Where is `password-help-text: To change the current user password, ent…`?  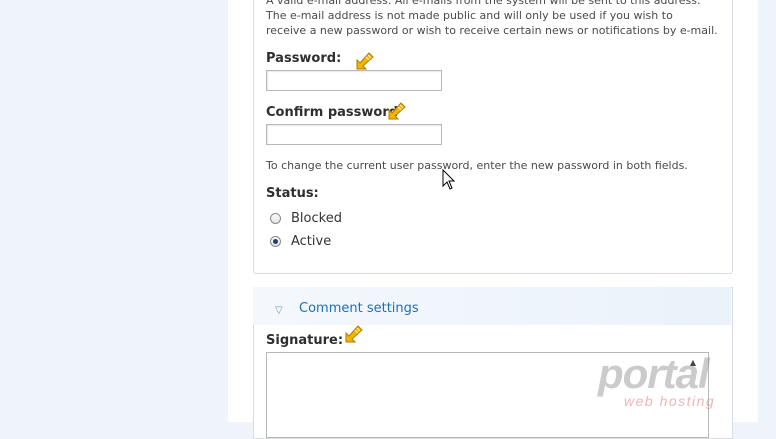 password-help-text: To change the current user password, ent… is located at coordinates (477, 165).